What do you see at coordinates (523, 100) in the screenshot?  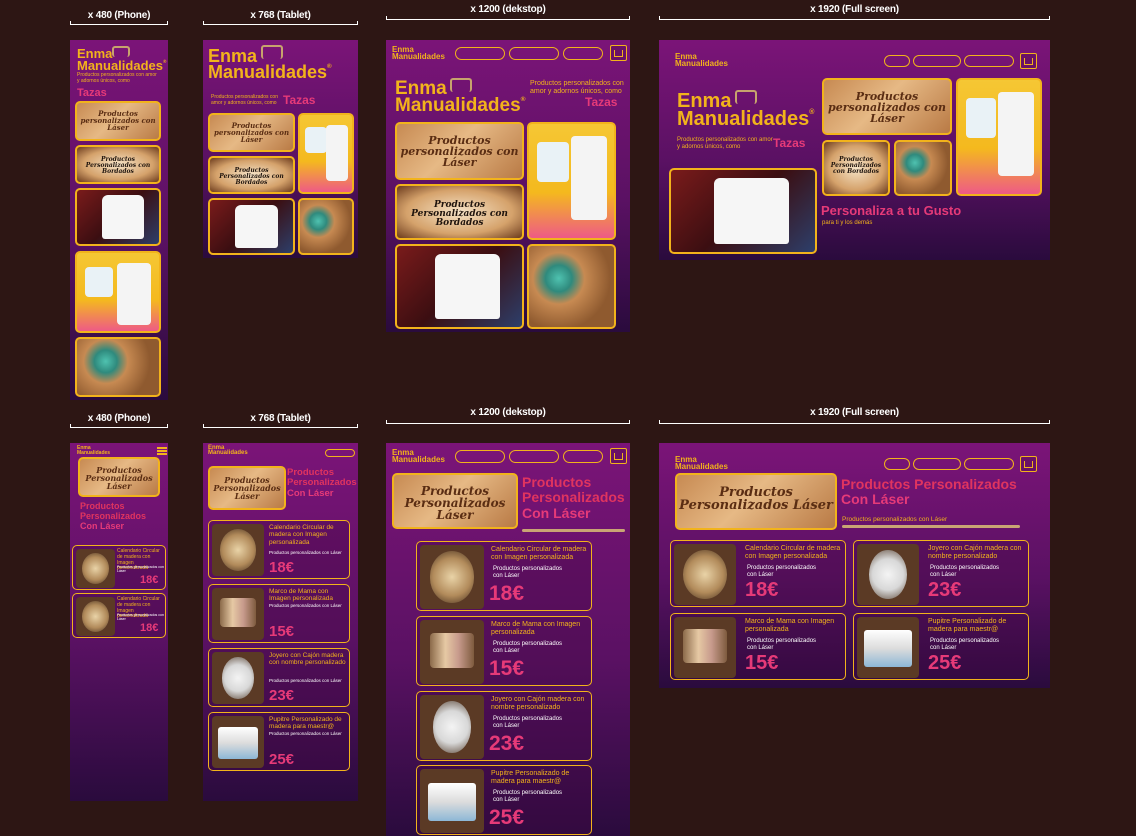 I see `registered-mark: ®` at bounding box center [523, 100].